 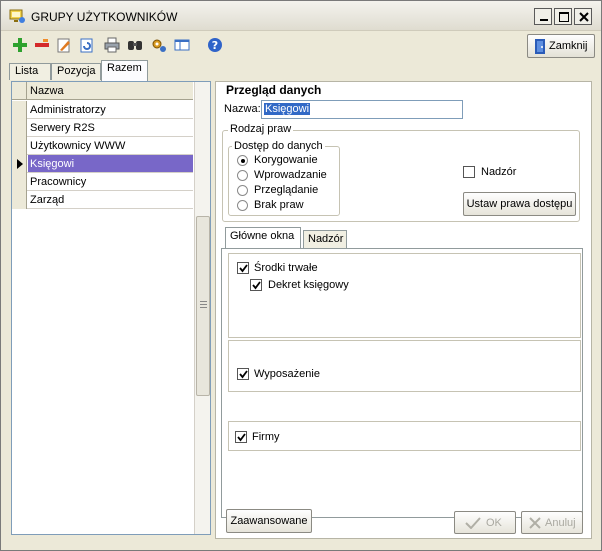 I want to click on door-icon, so click(x=540, y=46).